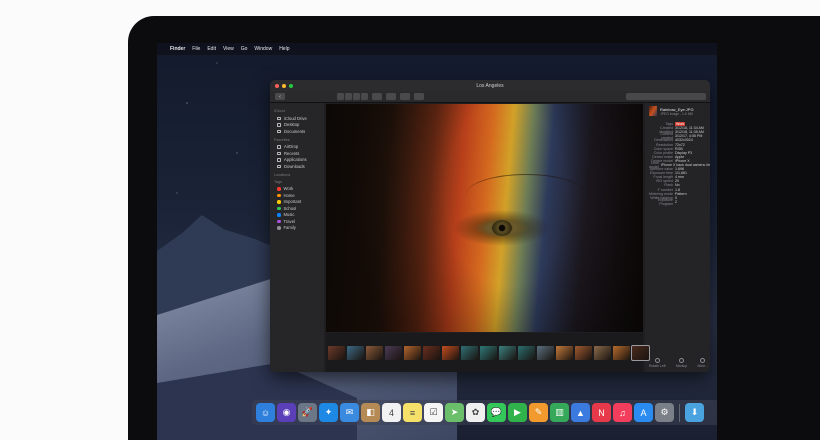 The width and height of the screenshot is (820, 440). What do you see at coordinates (286, 412) in the screenshot?
I see `siri-icon: ◉` at bounding box center [286, 412].